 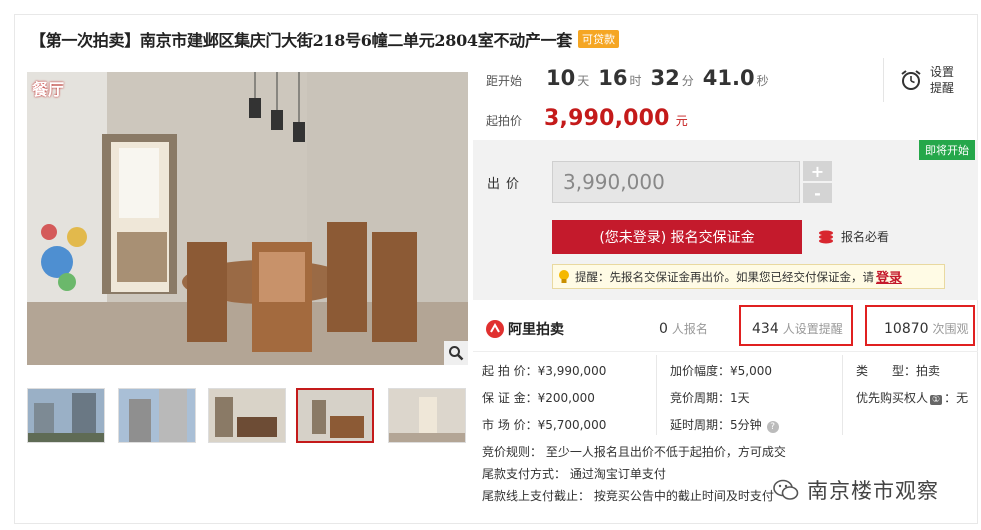 I want to click on login-link: 登录, so click(x=889, y=276).